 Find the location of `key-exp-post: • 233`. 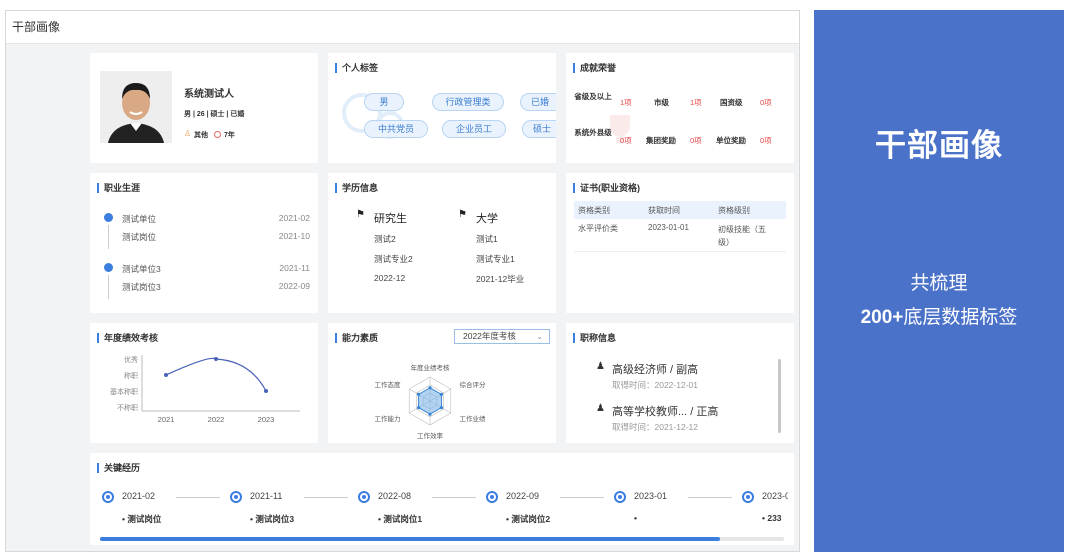

key-exp-post: • 233 is located at coordinates (772, 518).